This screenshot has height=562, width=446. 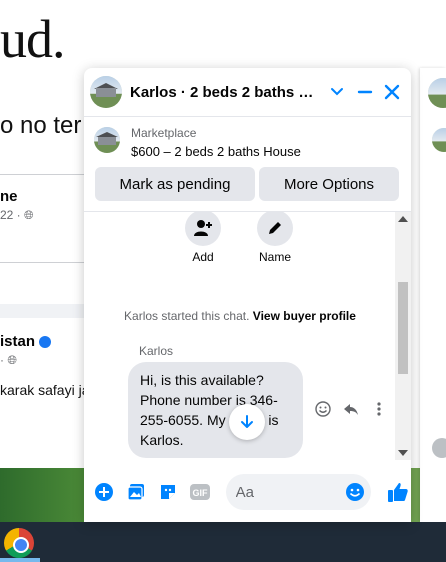 I want to click on sender-name: Karlos, so click(x=156, y=351).